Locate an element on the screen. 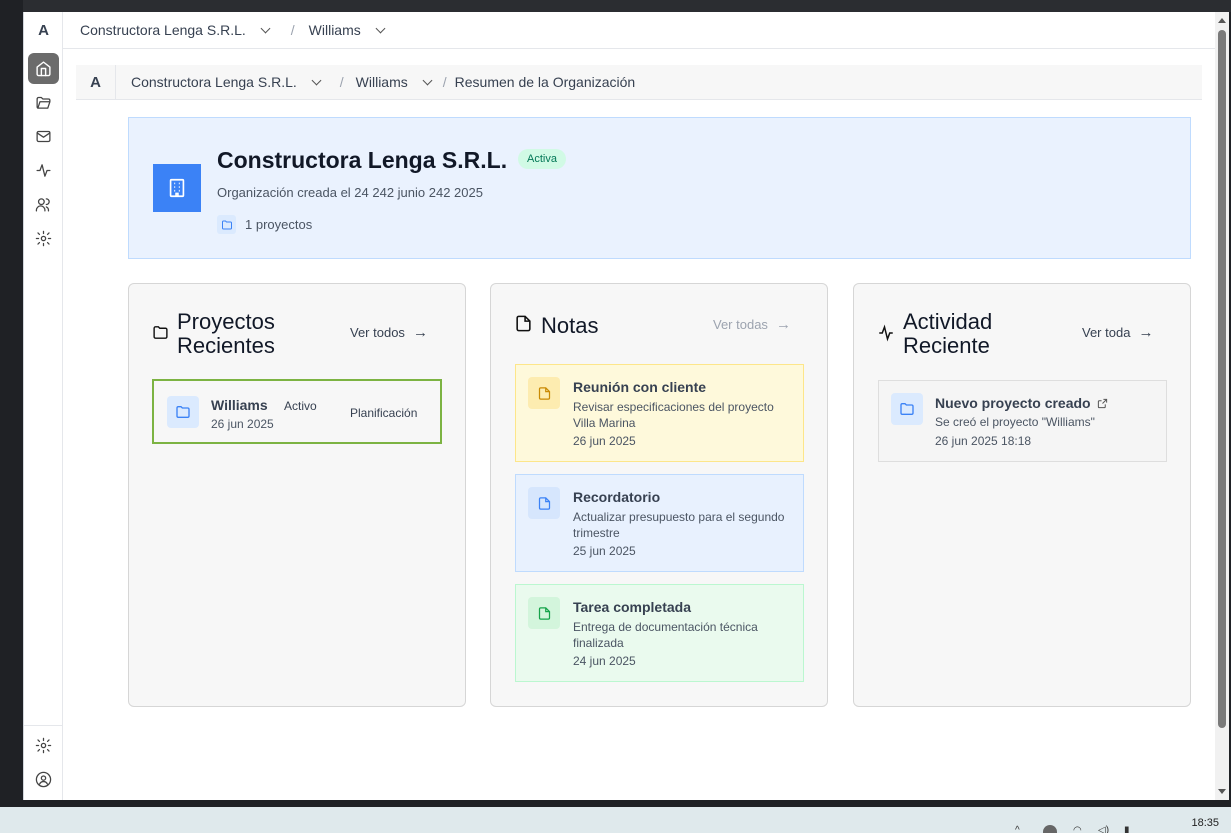 The image size is (1231, 833). note-title: Recordatorio is located at coordinates (617, 497).